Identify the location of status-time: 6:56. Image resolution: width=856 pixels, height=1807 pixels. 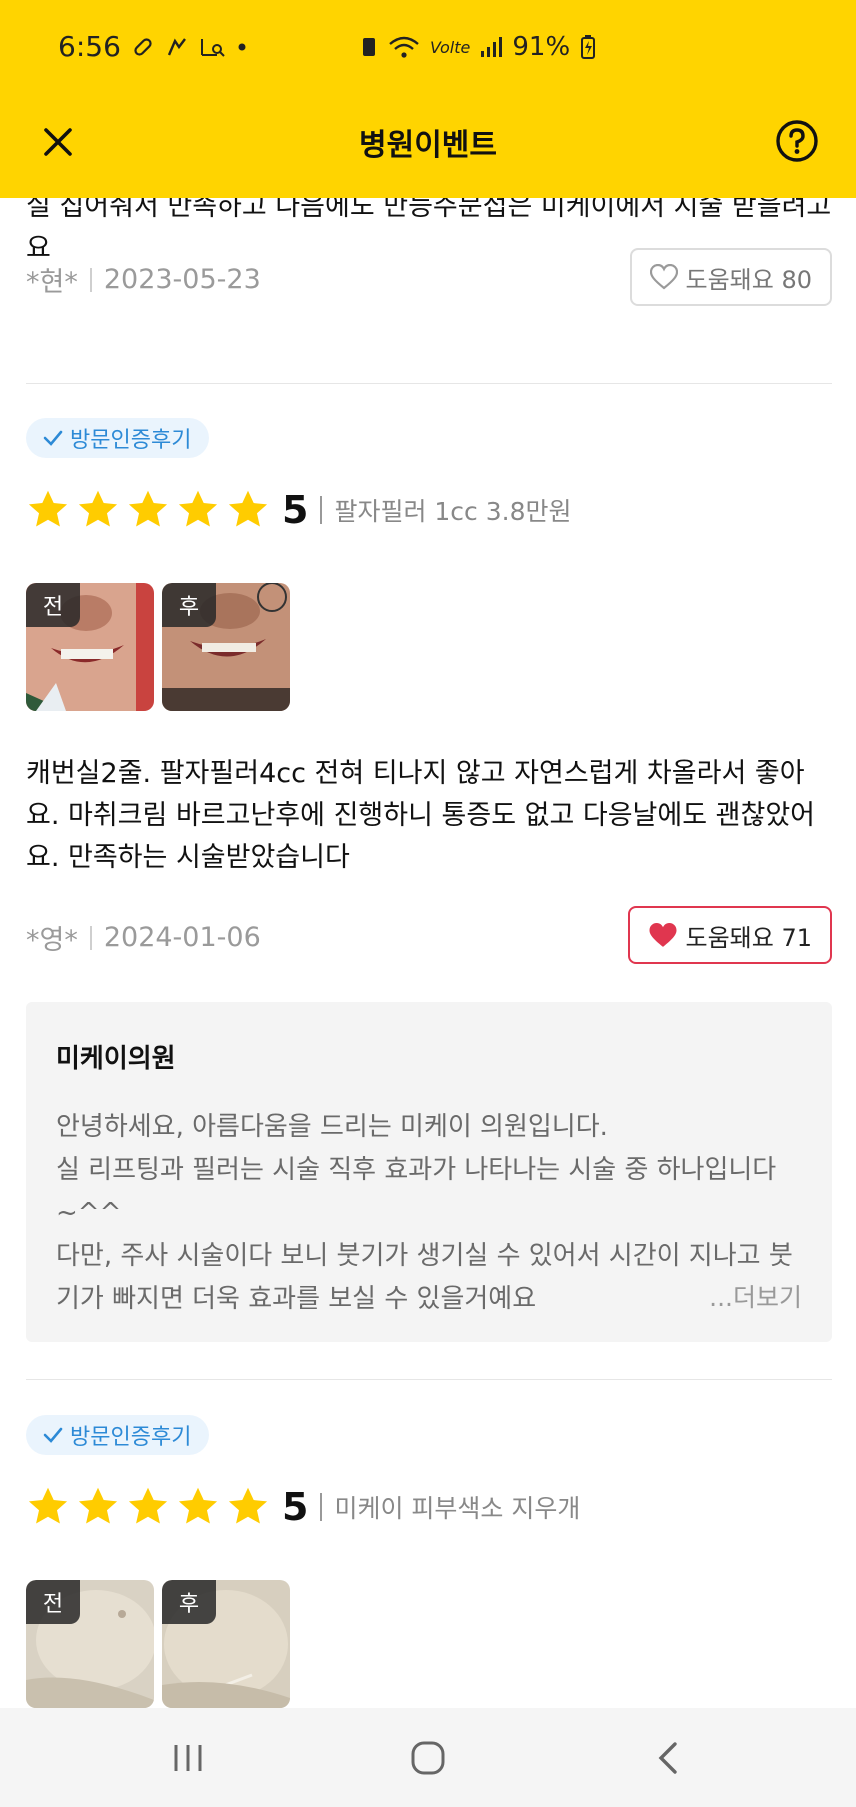
(89, 46).